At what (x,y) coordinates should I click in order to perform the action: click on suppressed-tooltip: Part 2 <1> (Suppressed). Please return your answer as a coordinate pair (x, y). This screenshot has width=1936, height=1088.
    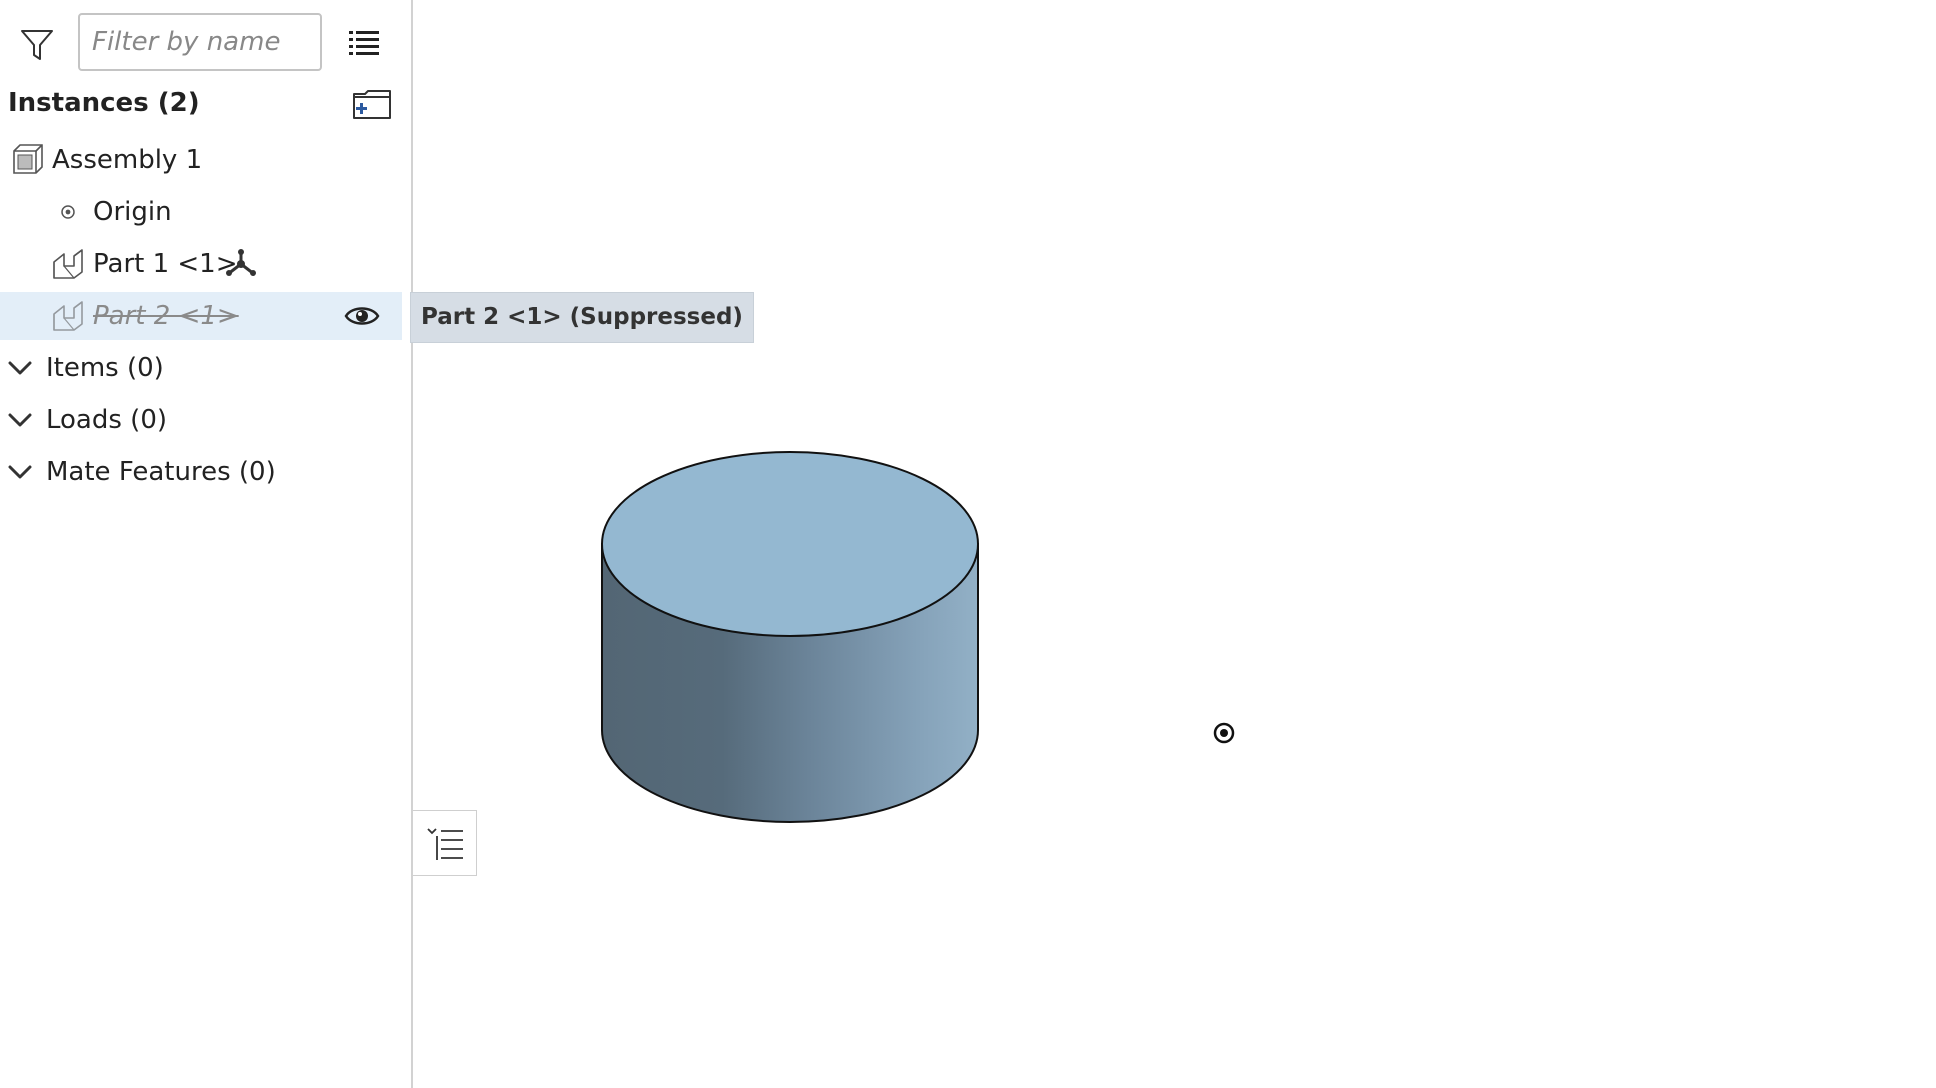
    Looking at the image, I should click on (582, 317).